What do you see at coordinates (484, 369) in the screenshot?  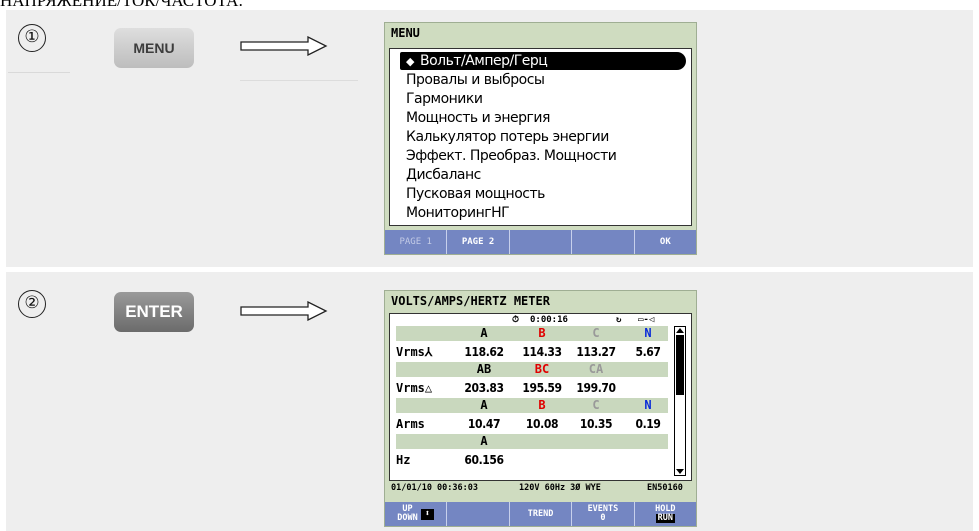 I see `phase-ab-header: AB` at bounding box center [484, 369].